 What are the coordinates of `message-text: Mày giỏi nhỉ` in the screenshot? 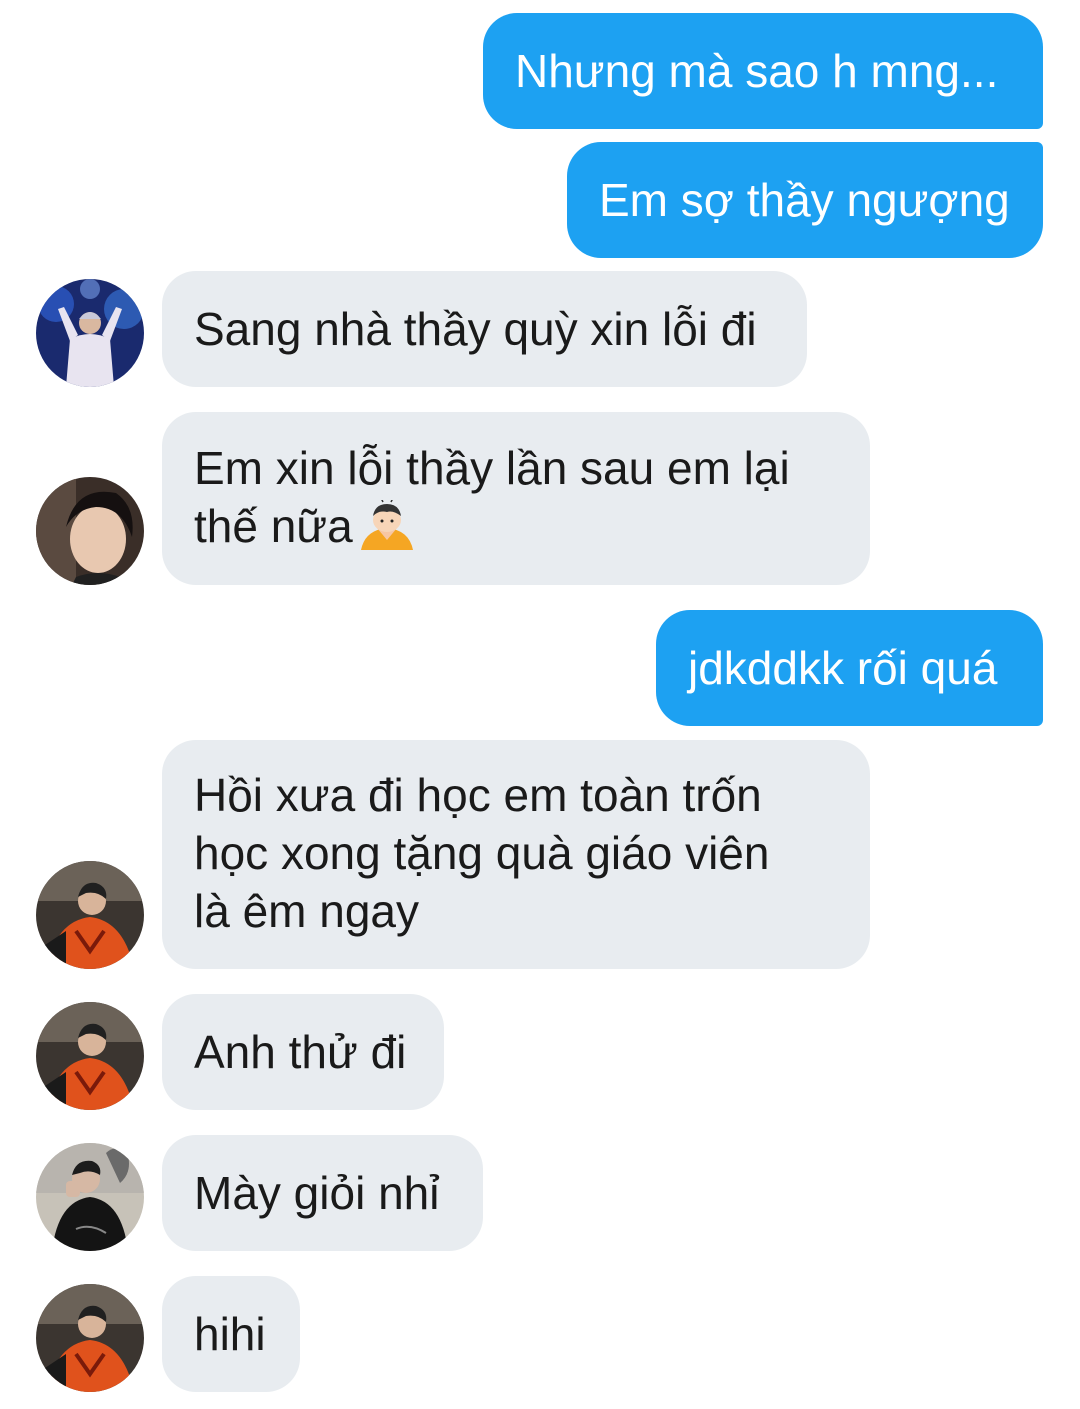 It's located at (317, 1193).